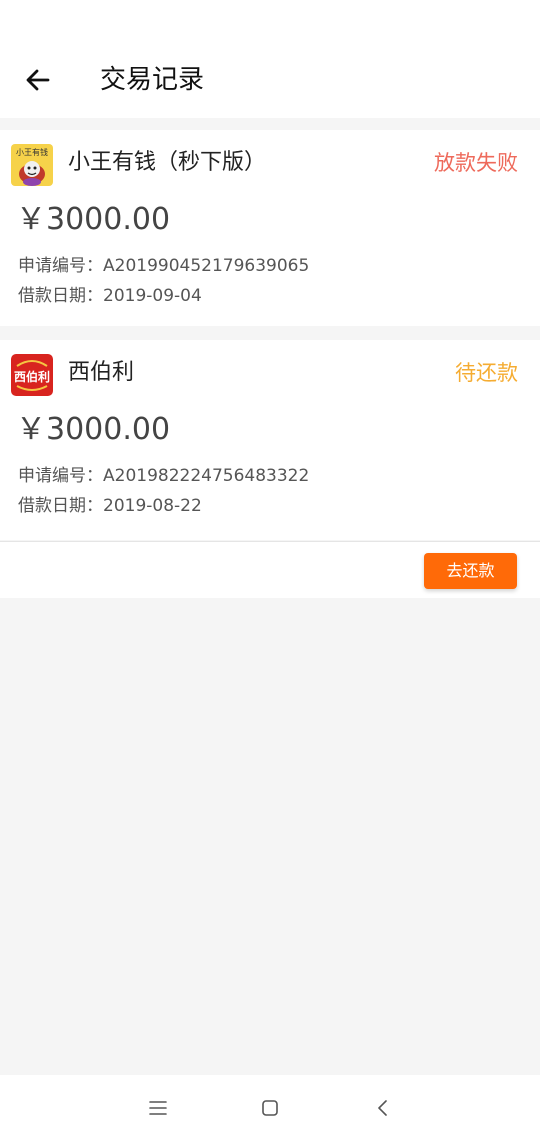 Image resolution: width=540 pixels, height=1140 pixels. I want to click on menu-icon, so click(158, 1108).